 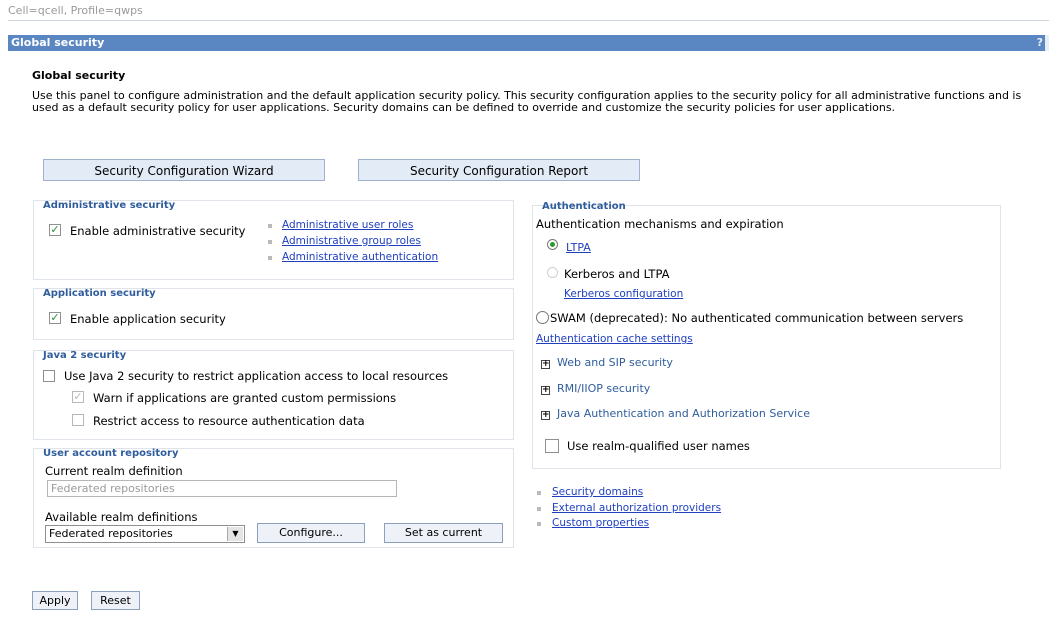 I want to click on enable-application-security-label: Enable application security, so click(x=148, y=319).